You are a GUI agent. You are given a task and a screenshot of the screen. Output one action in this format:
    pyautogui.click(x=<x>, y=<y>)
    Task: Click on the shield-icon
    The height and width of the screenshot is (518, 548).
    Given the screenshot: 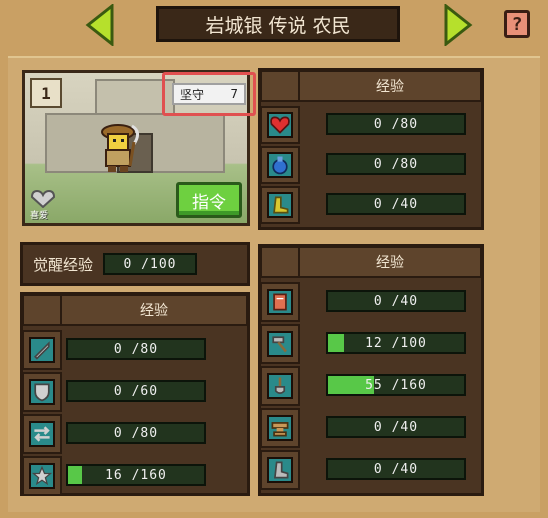 What is the action you would take?
    pyautogui.click(x=42, y=392)
    